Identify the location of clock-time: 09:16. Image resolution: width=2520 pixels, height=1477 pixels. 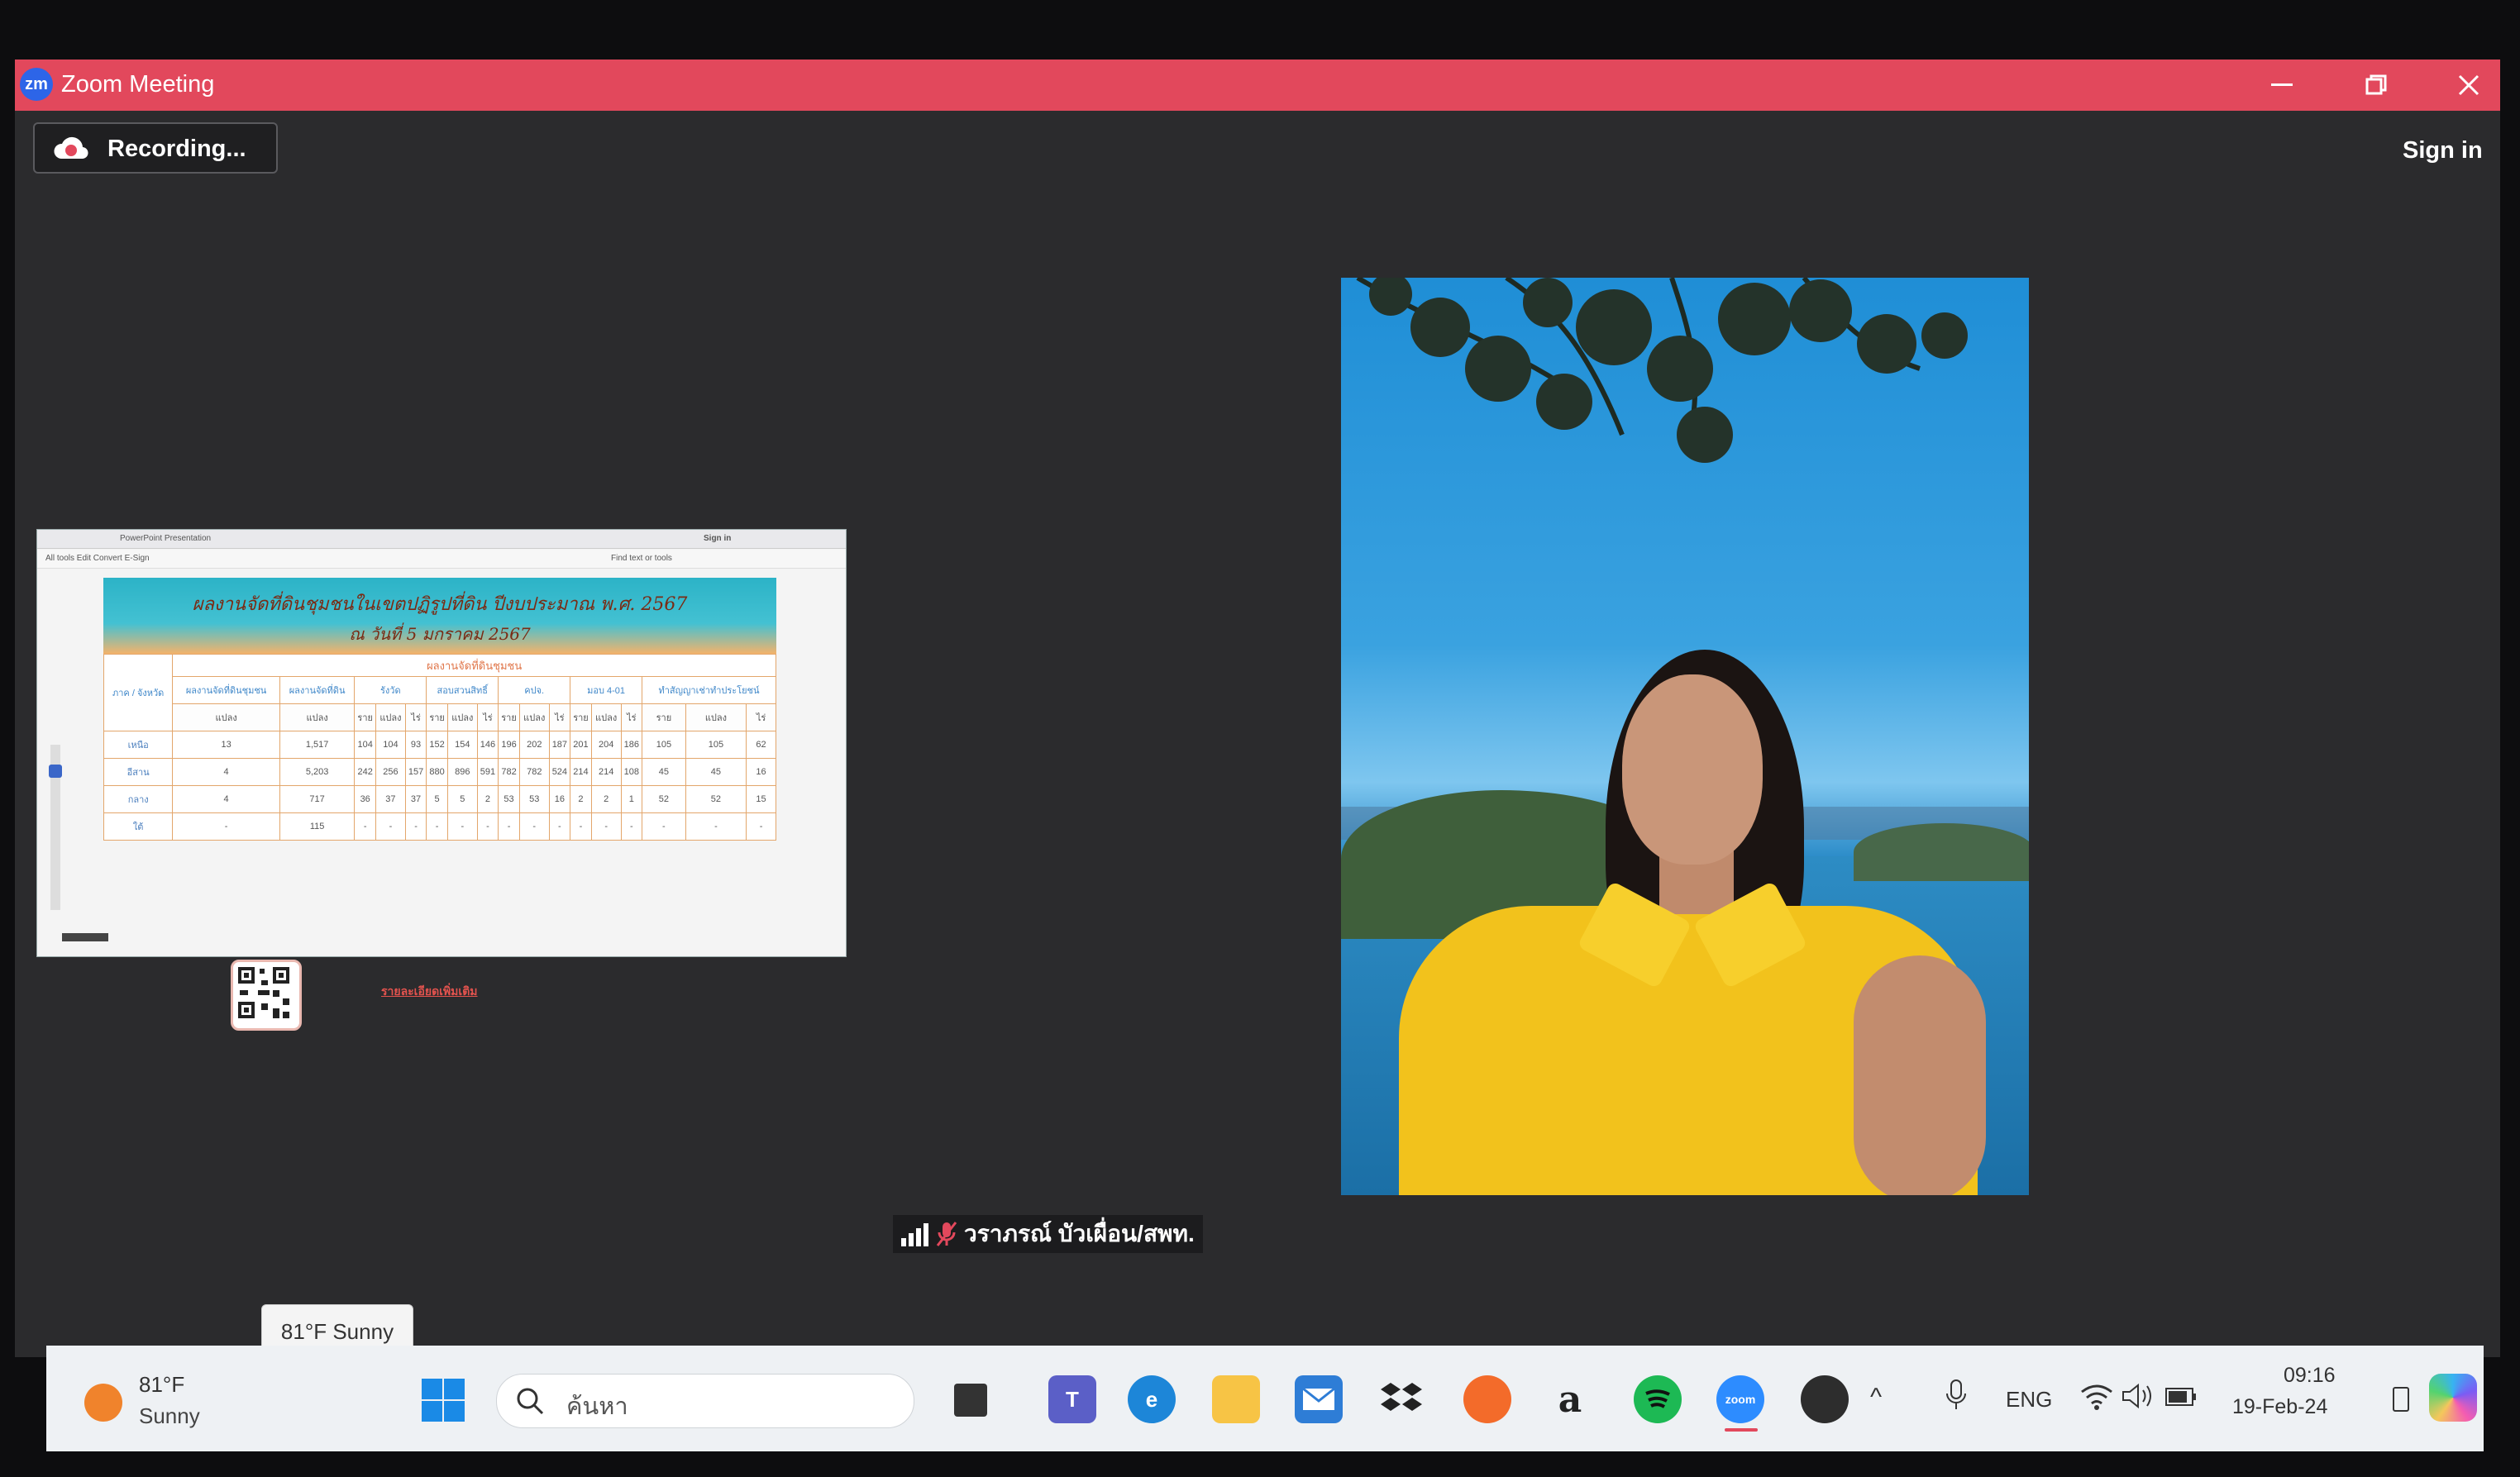
(2310, 1376).